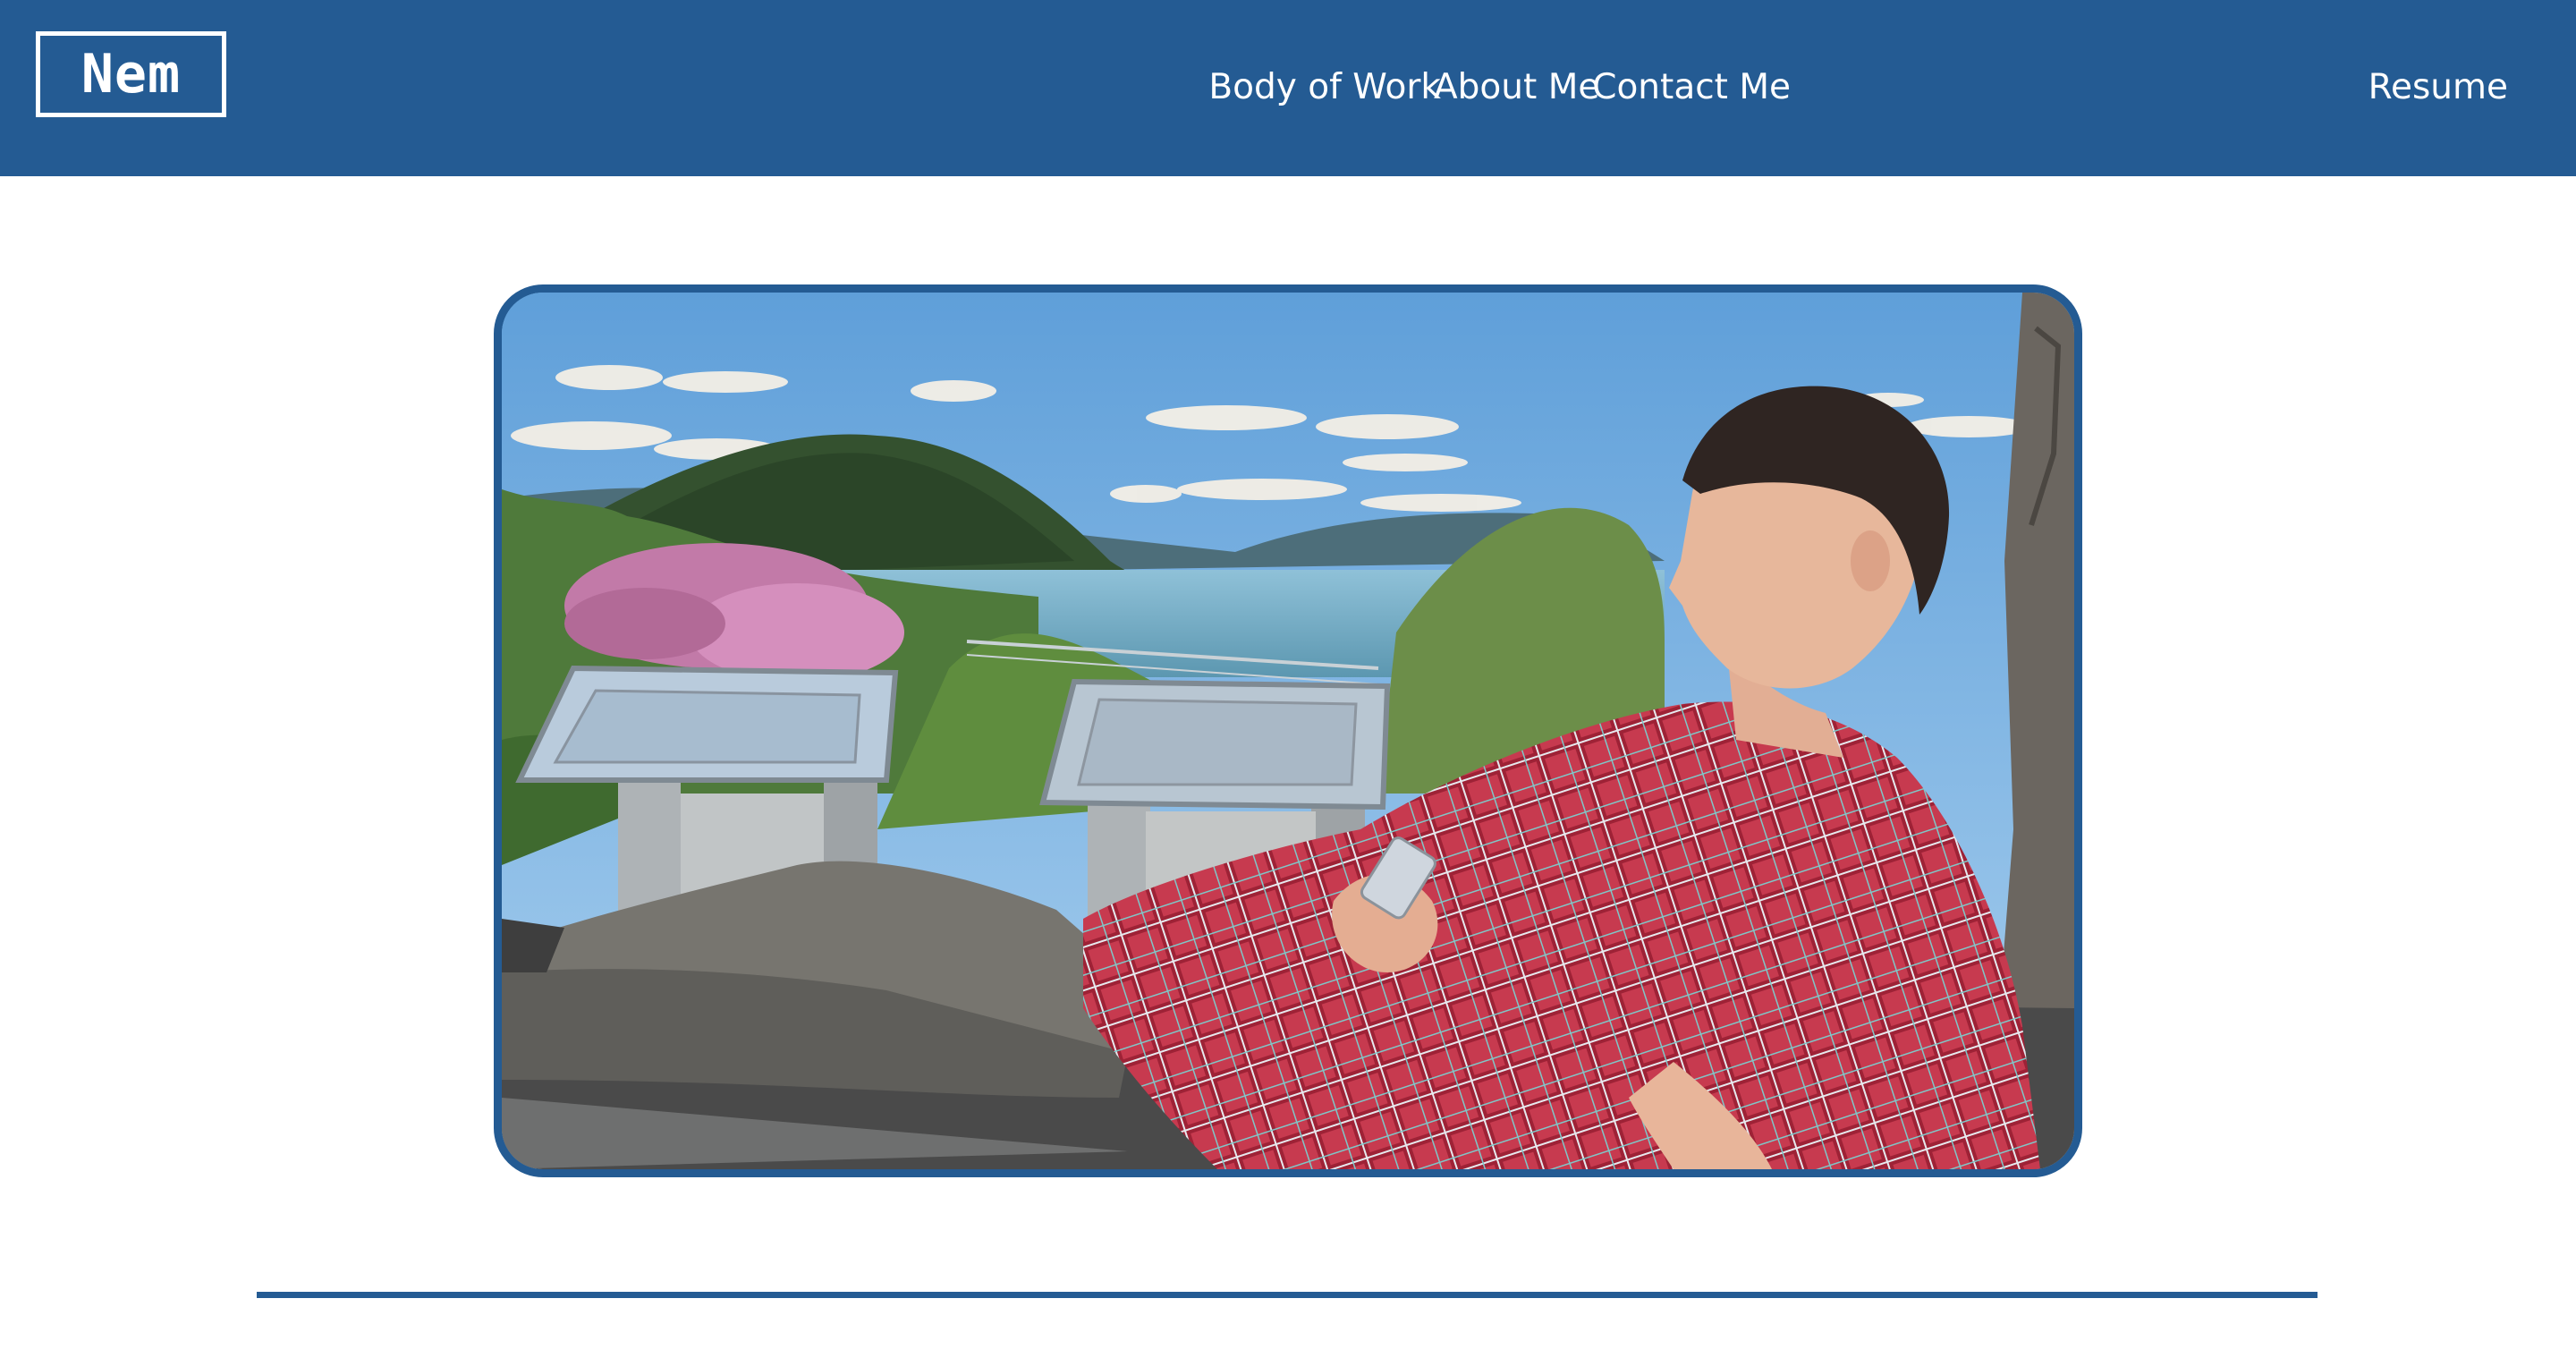  What do you see at coordinates (1324, 88) in the screenshot?
I see `nav-body-of-work: Body of Work` at bounding box center [1324, 88].